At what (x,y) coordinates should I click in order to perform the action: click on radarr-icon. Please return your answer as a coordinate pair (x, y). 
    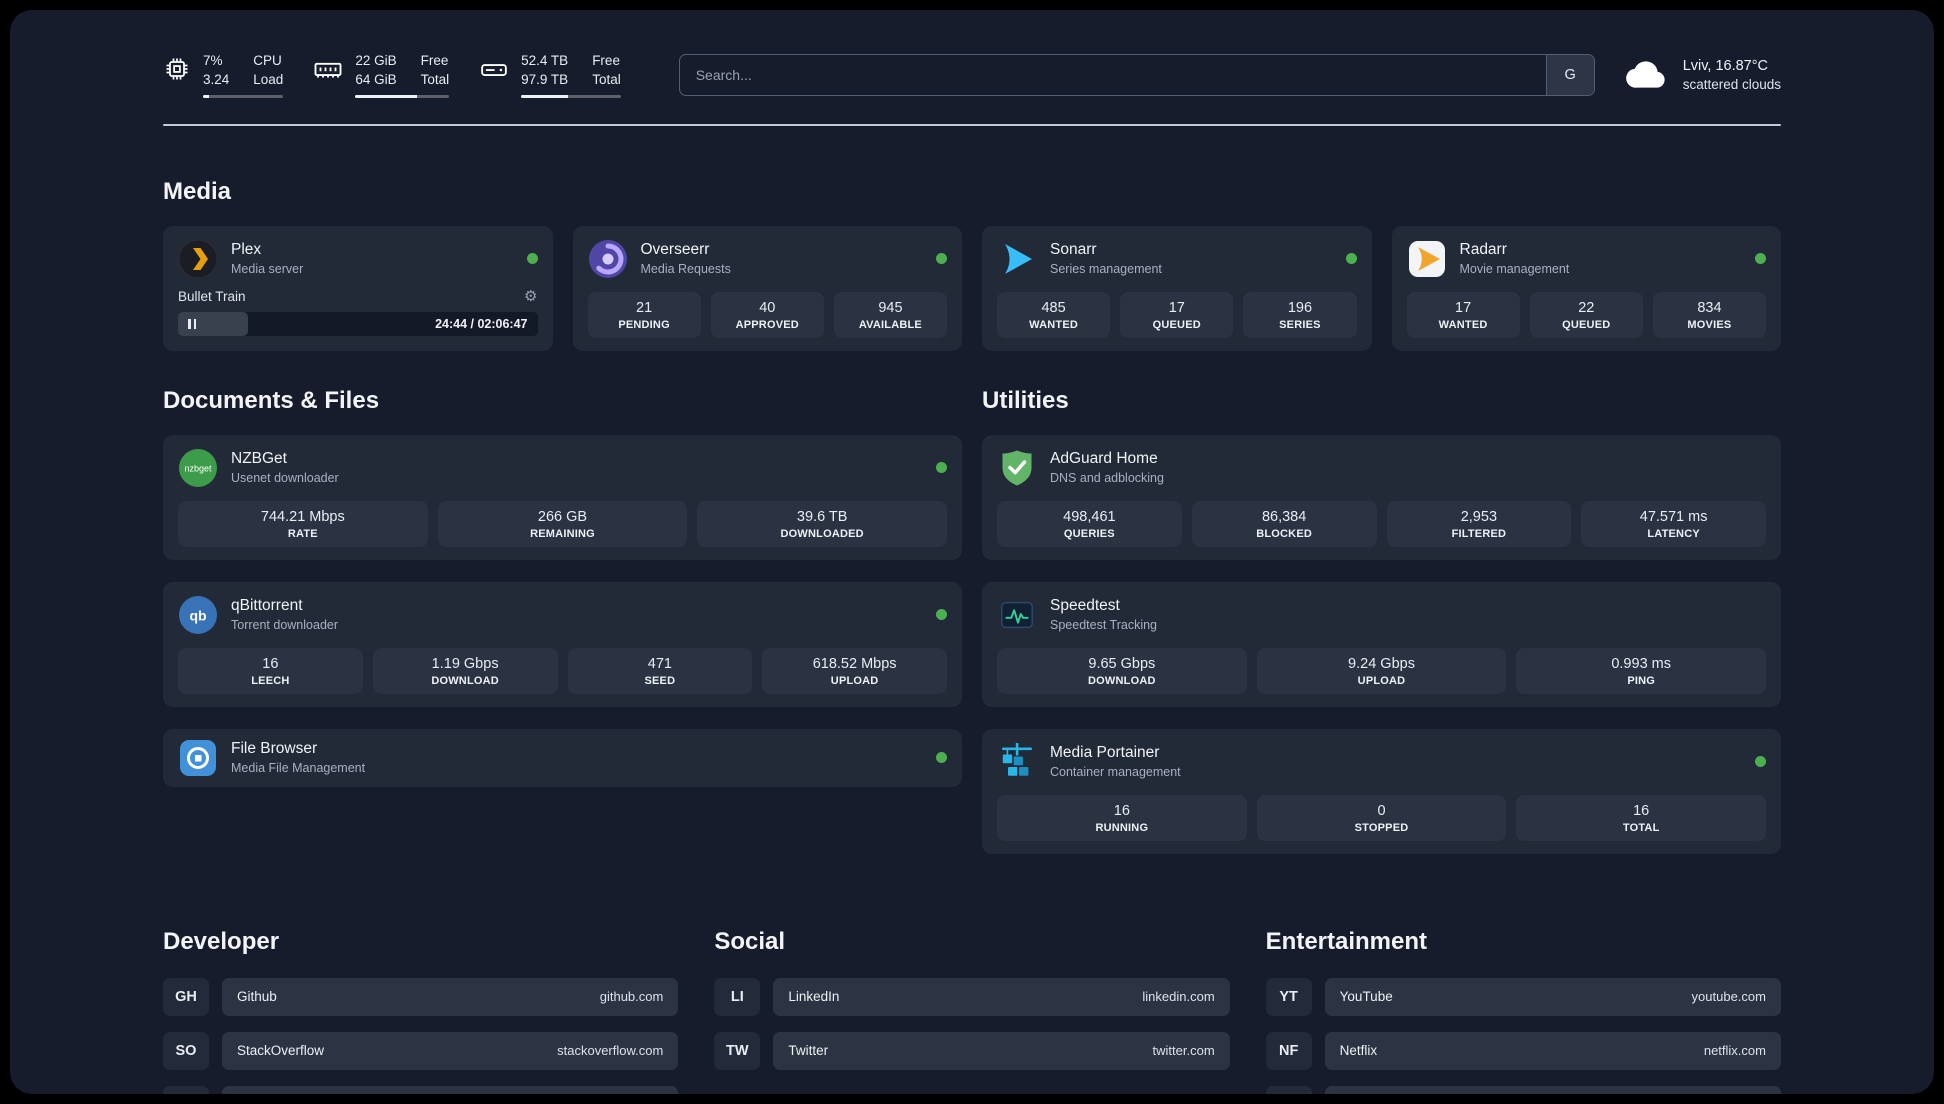
    Looking at the image, I should click on (1427, 259).